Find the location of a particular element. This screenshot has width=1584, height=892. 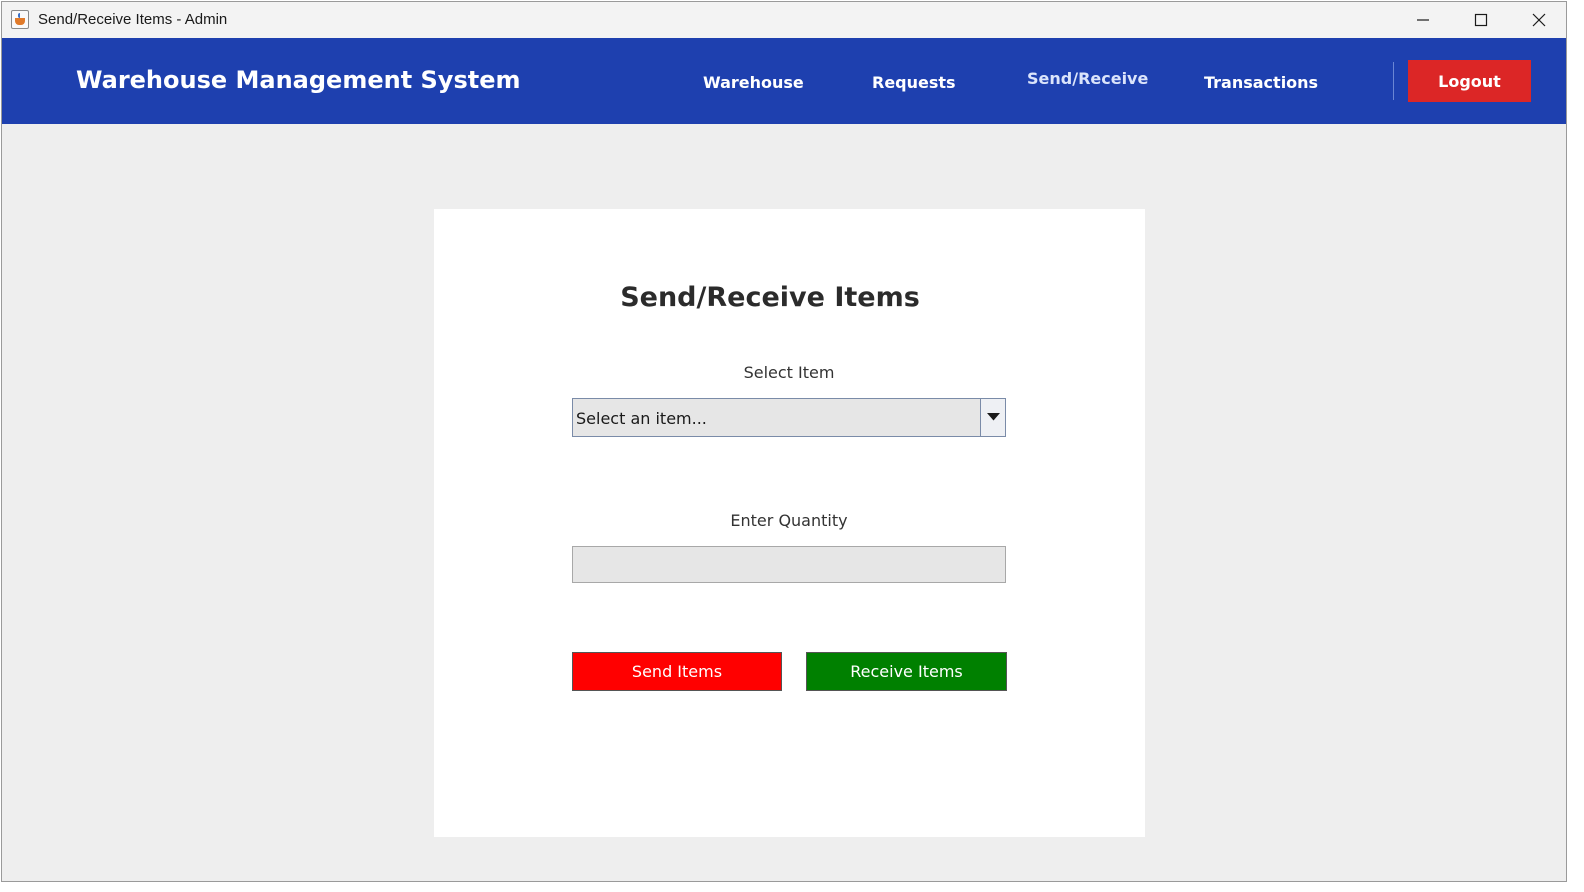

maximize-icon is located at coordinates (1481, 20).